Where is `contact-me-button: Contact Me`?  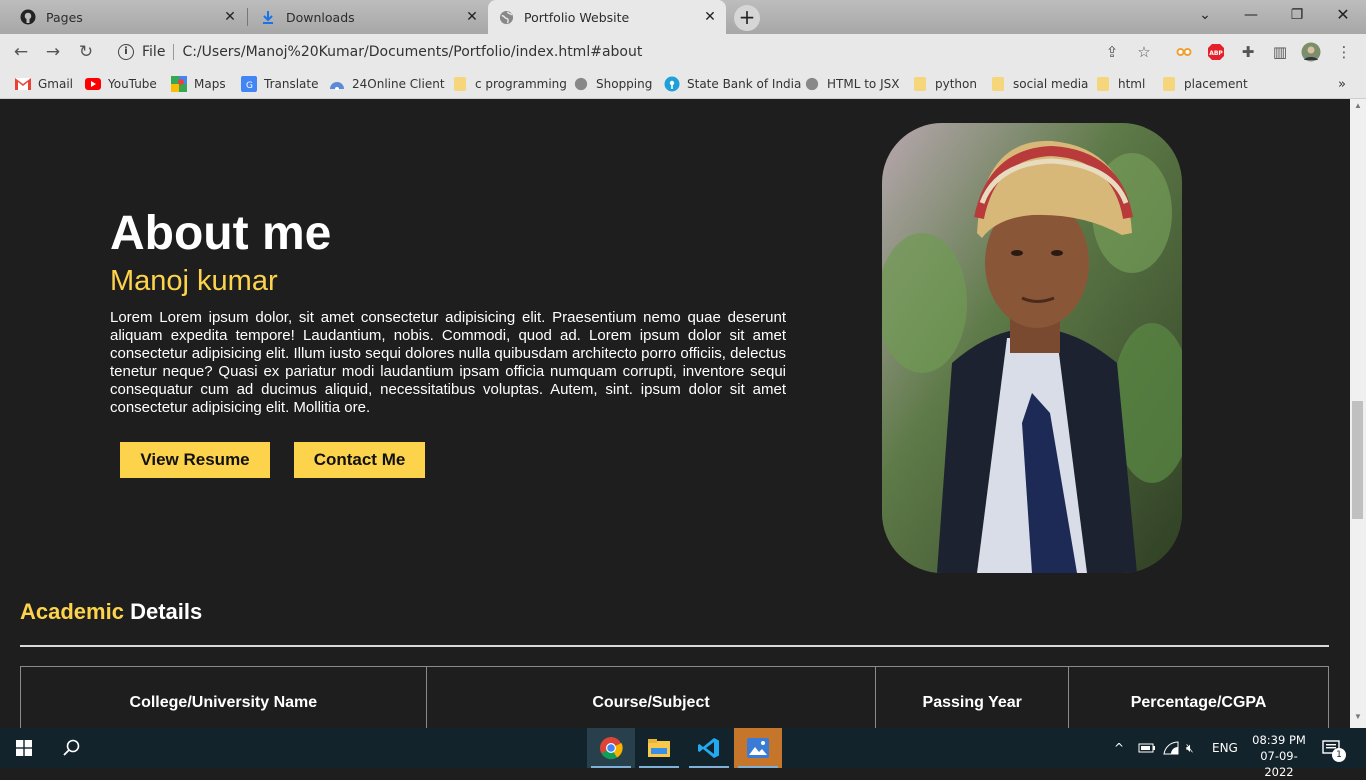 contact-me-button: Contact Me is located at coordinates (359, 460).